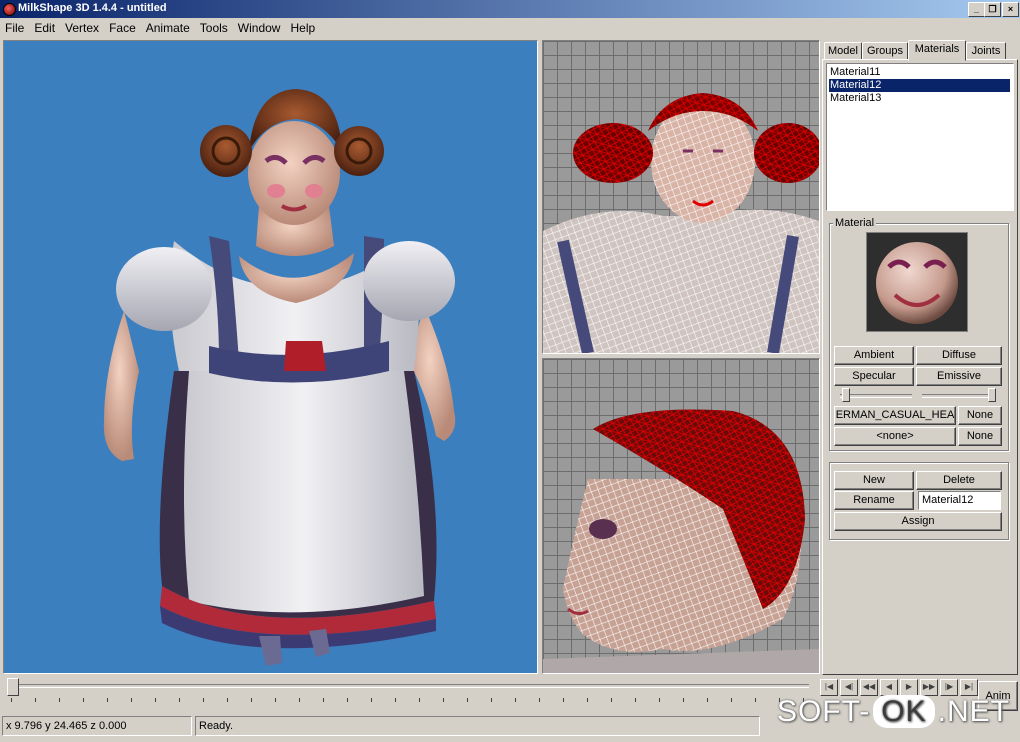 This screenshot has width=1020, height=742. What do you see at coordinates (44, 26) in the screenshot?
I see `menu-edit: Edit` at bounding box center [44, 26].